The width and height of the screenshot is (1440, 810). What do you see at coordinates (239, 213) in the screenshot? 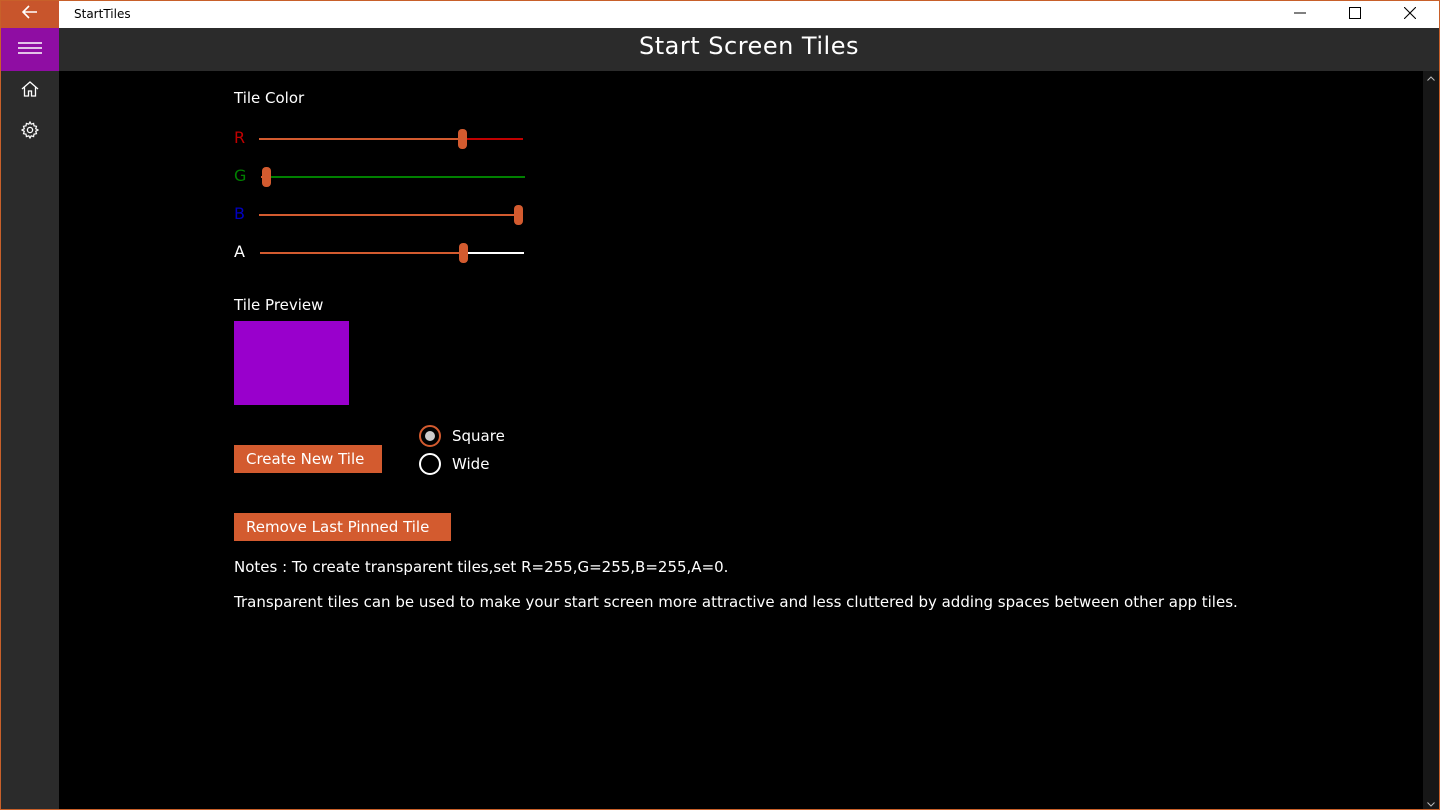
I see `channel-label-b: B` at bounding box center [239, 213].